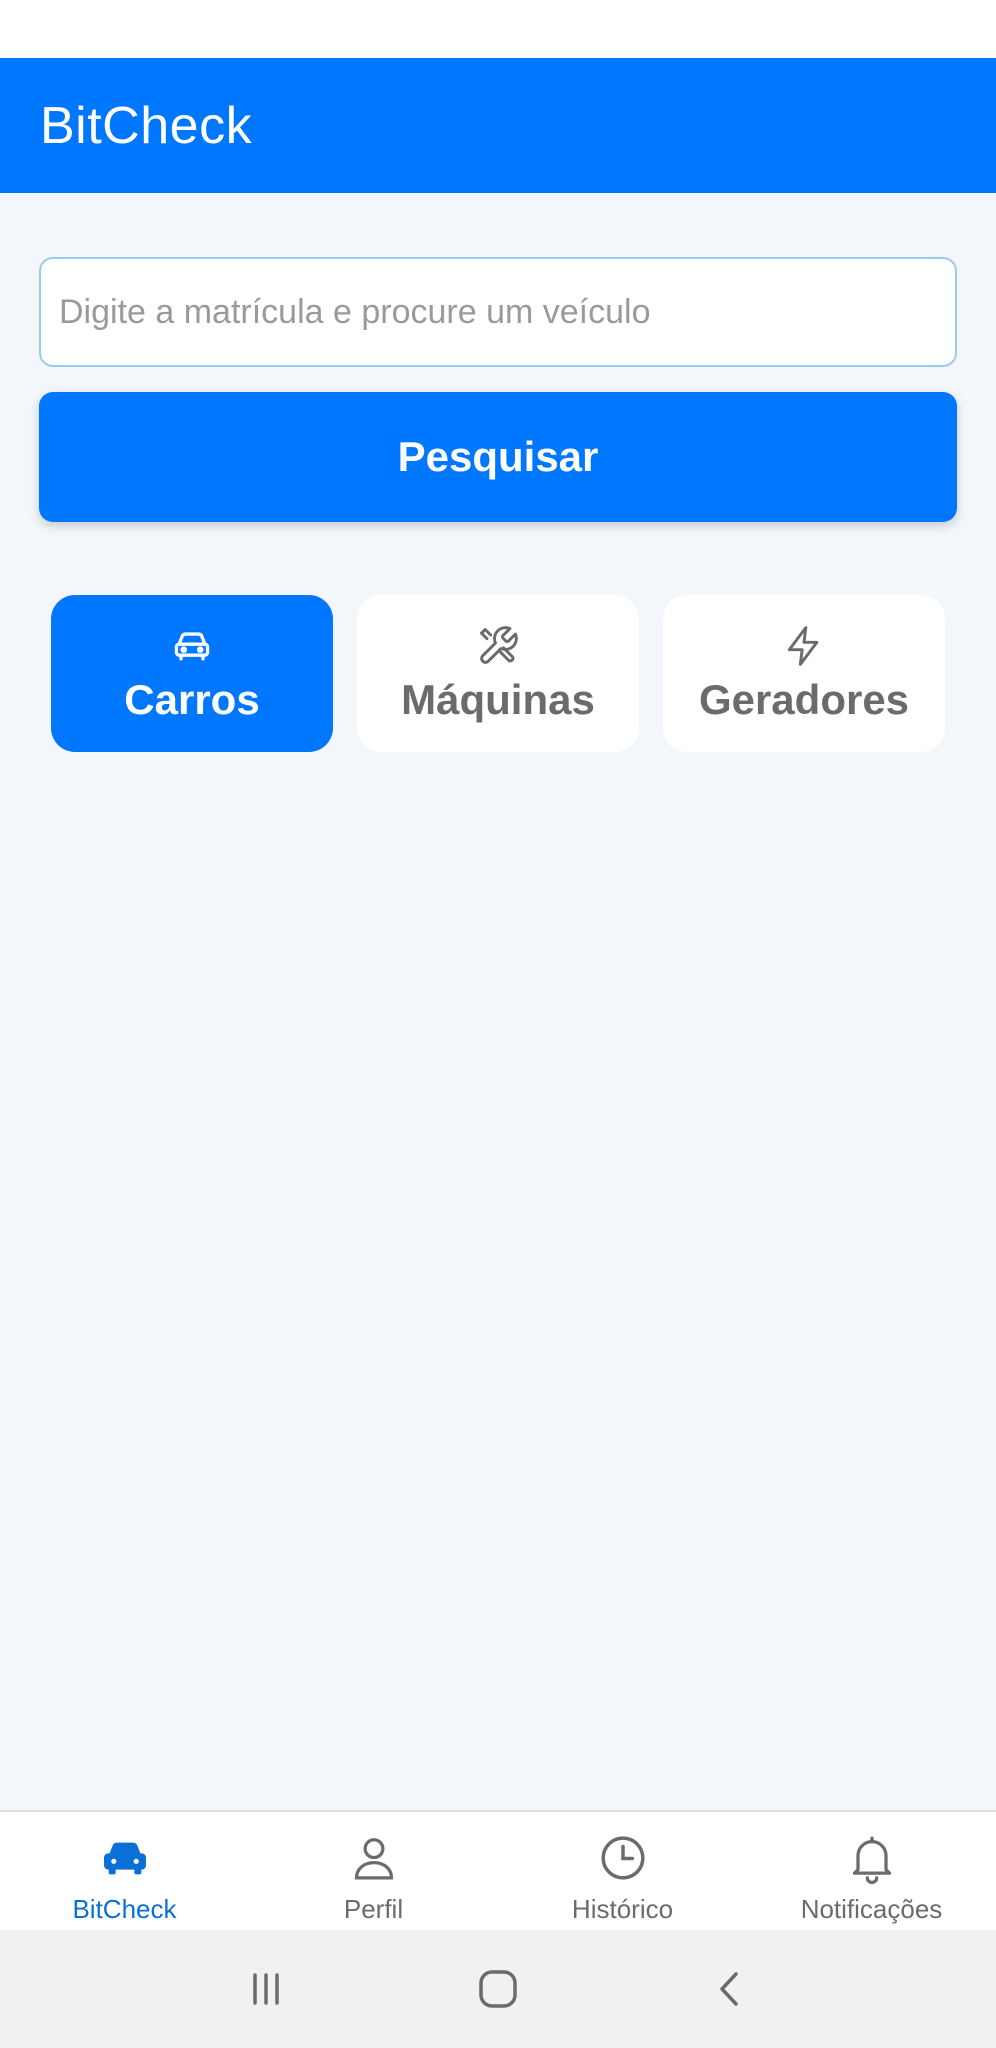 Image resolution: width=996 pixels, height=2048 pixels. I want to click on lightning-icon, so click(803, 645).